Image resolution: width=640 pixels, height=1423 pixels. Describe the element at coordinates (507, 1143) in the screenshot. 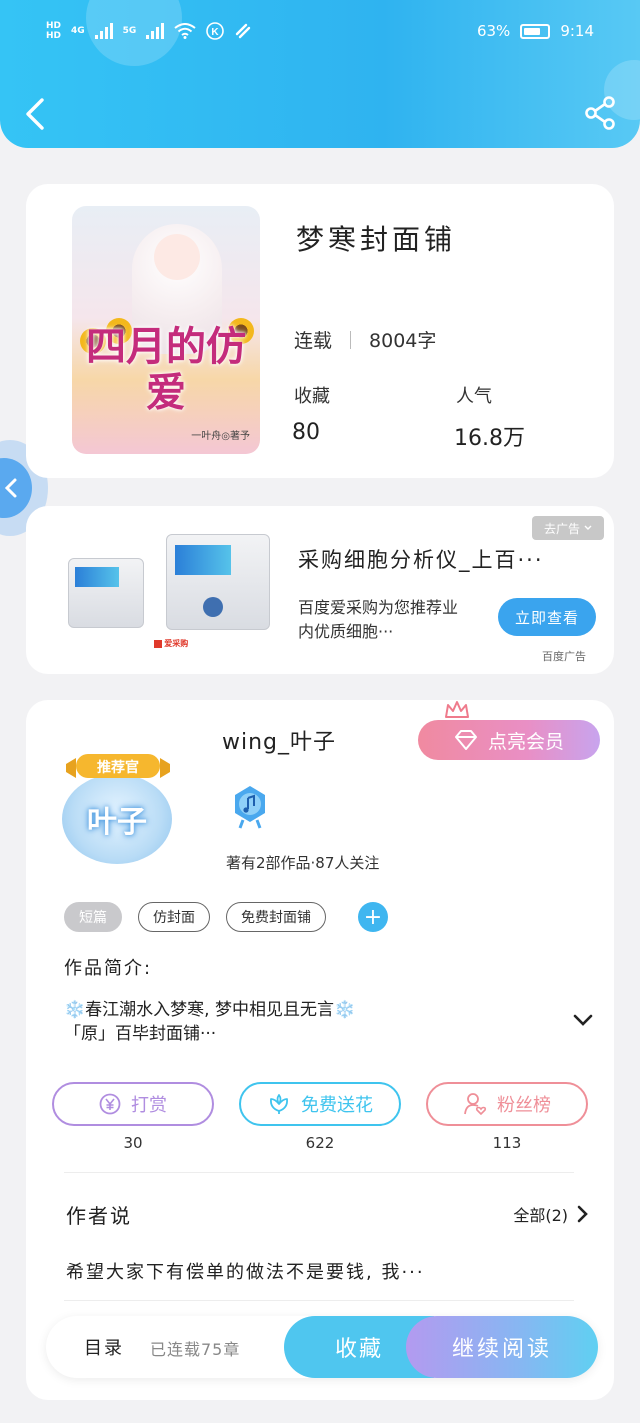

I see `fans-count: 113` at that location.